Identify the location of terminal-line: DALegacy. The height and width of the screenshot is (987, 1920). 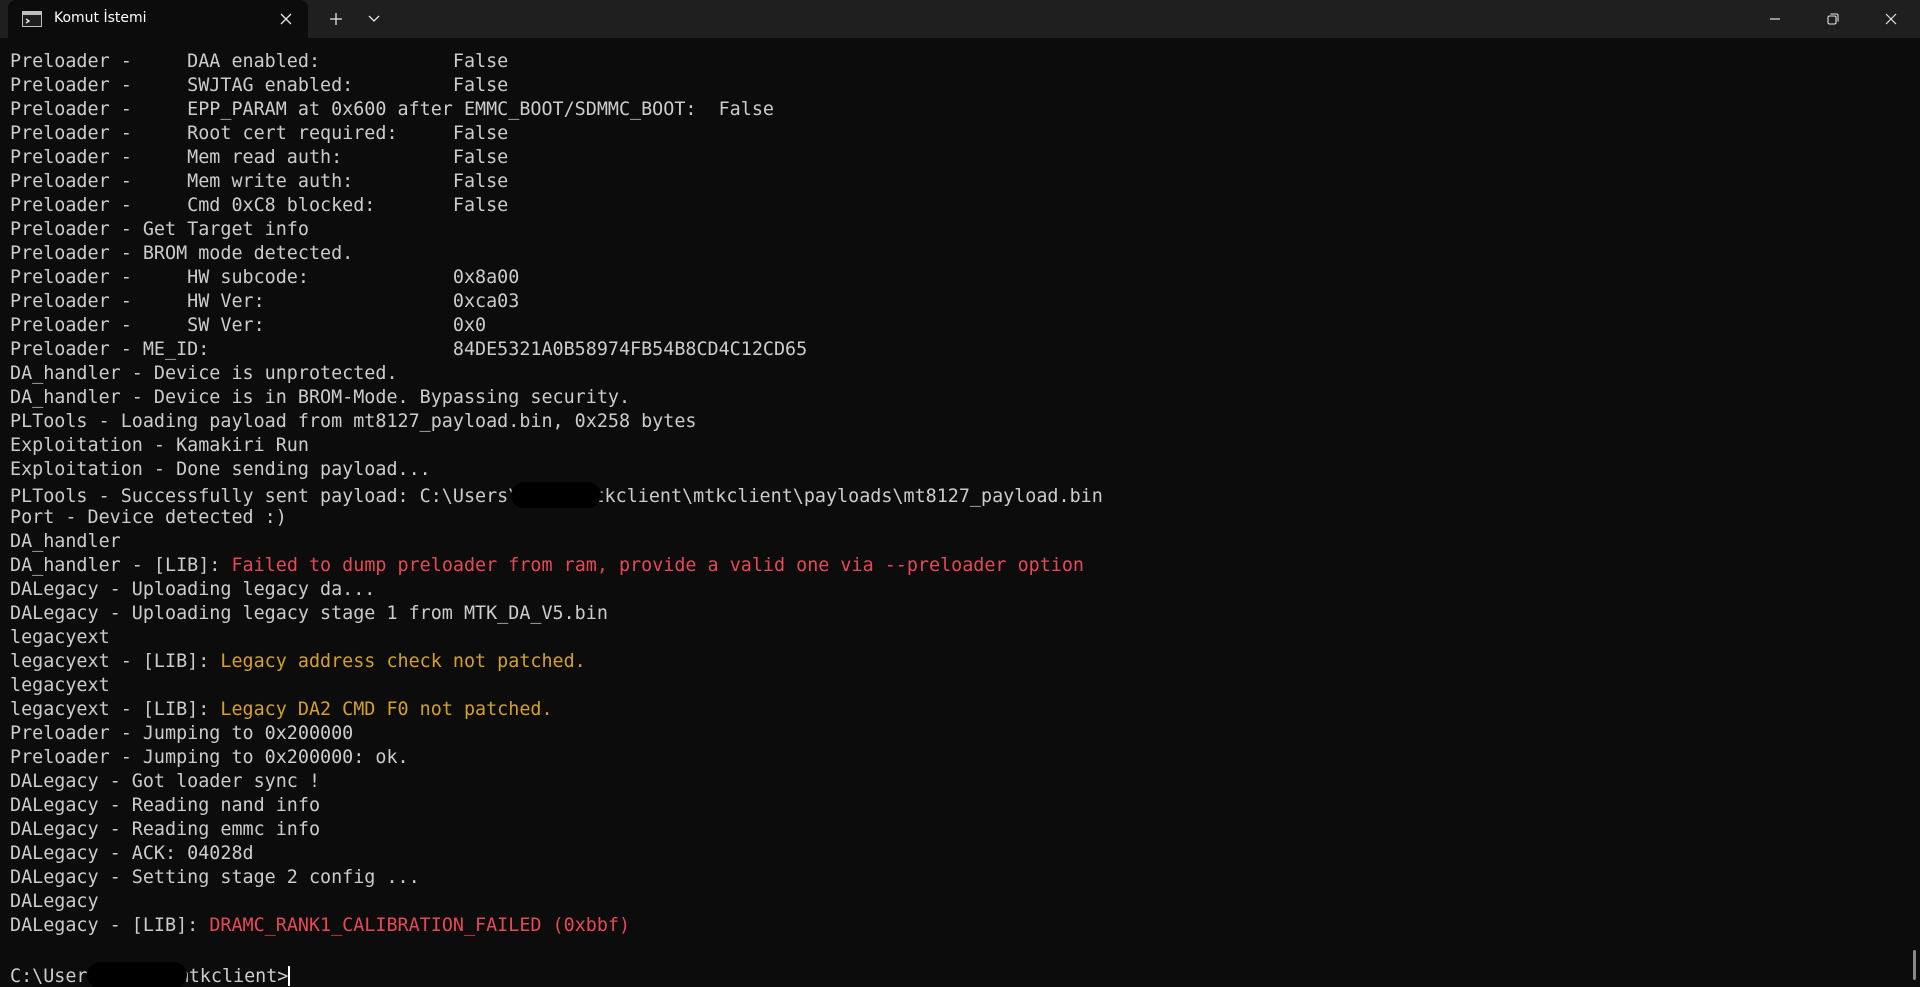
(960, 902).